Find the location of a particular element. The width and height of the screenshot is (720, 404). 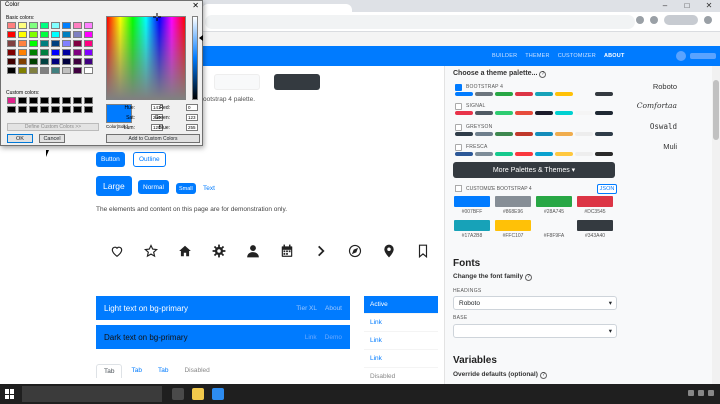

headings-font-select: Roboto ▾ is located at coordinates (535, 303).